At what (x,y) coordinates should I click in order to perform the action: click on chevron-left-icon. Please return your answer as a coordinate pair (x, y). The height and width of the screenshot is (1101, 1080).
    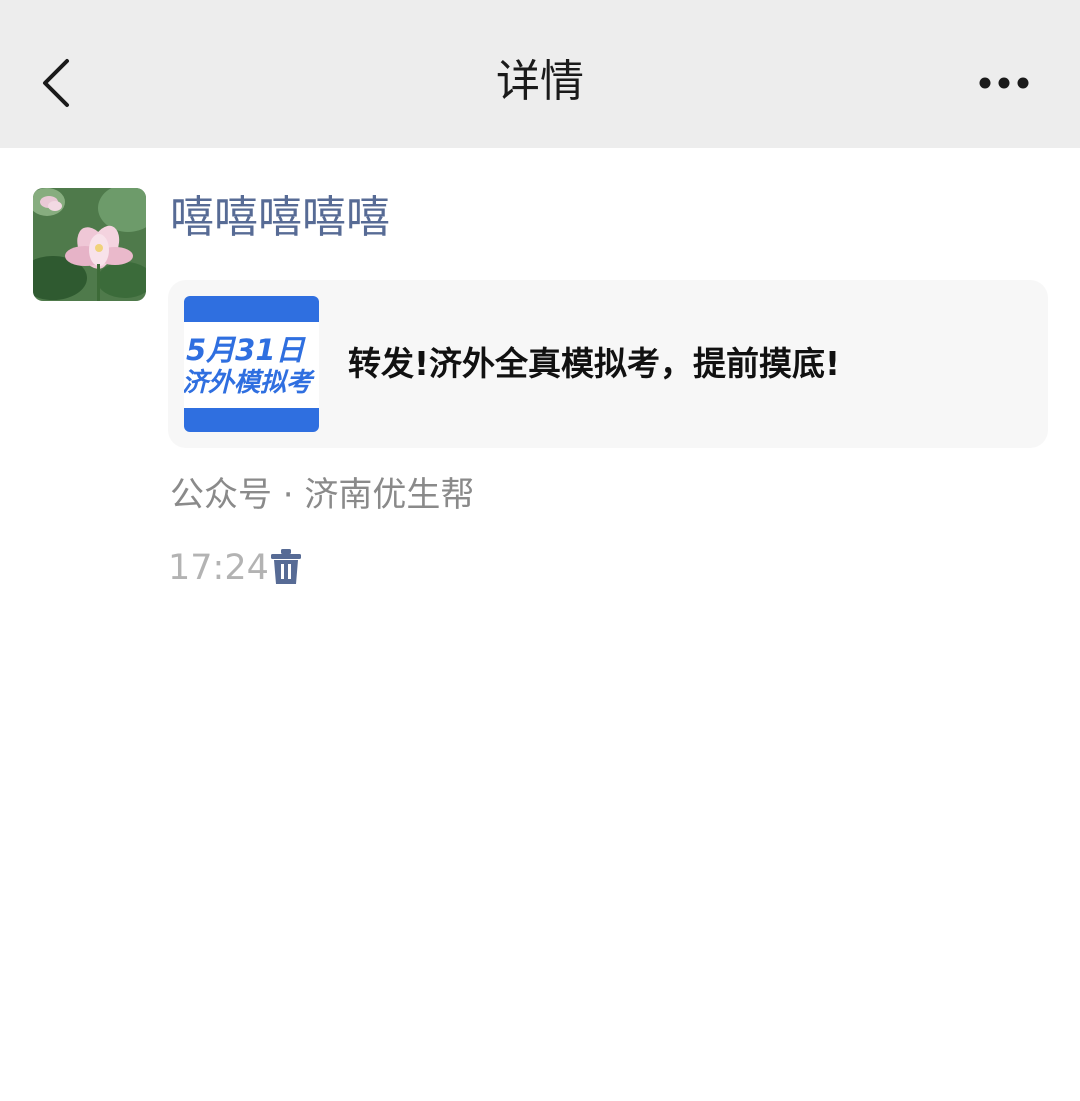
    Looking at the image, I should click on (56, 83).